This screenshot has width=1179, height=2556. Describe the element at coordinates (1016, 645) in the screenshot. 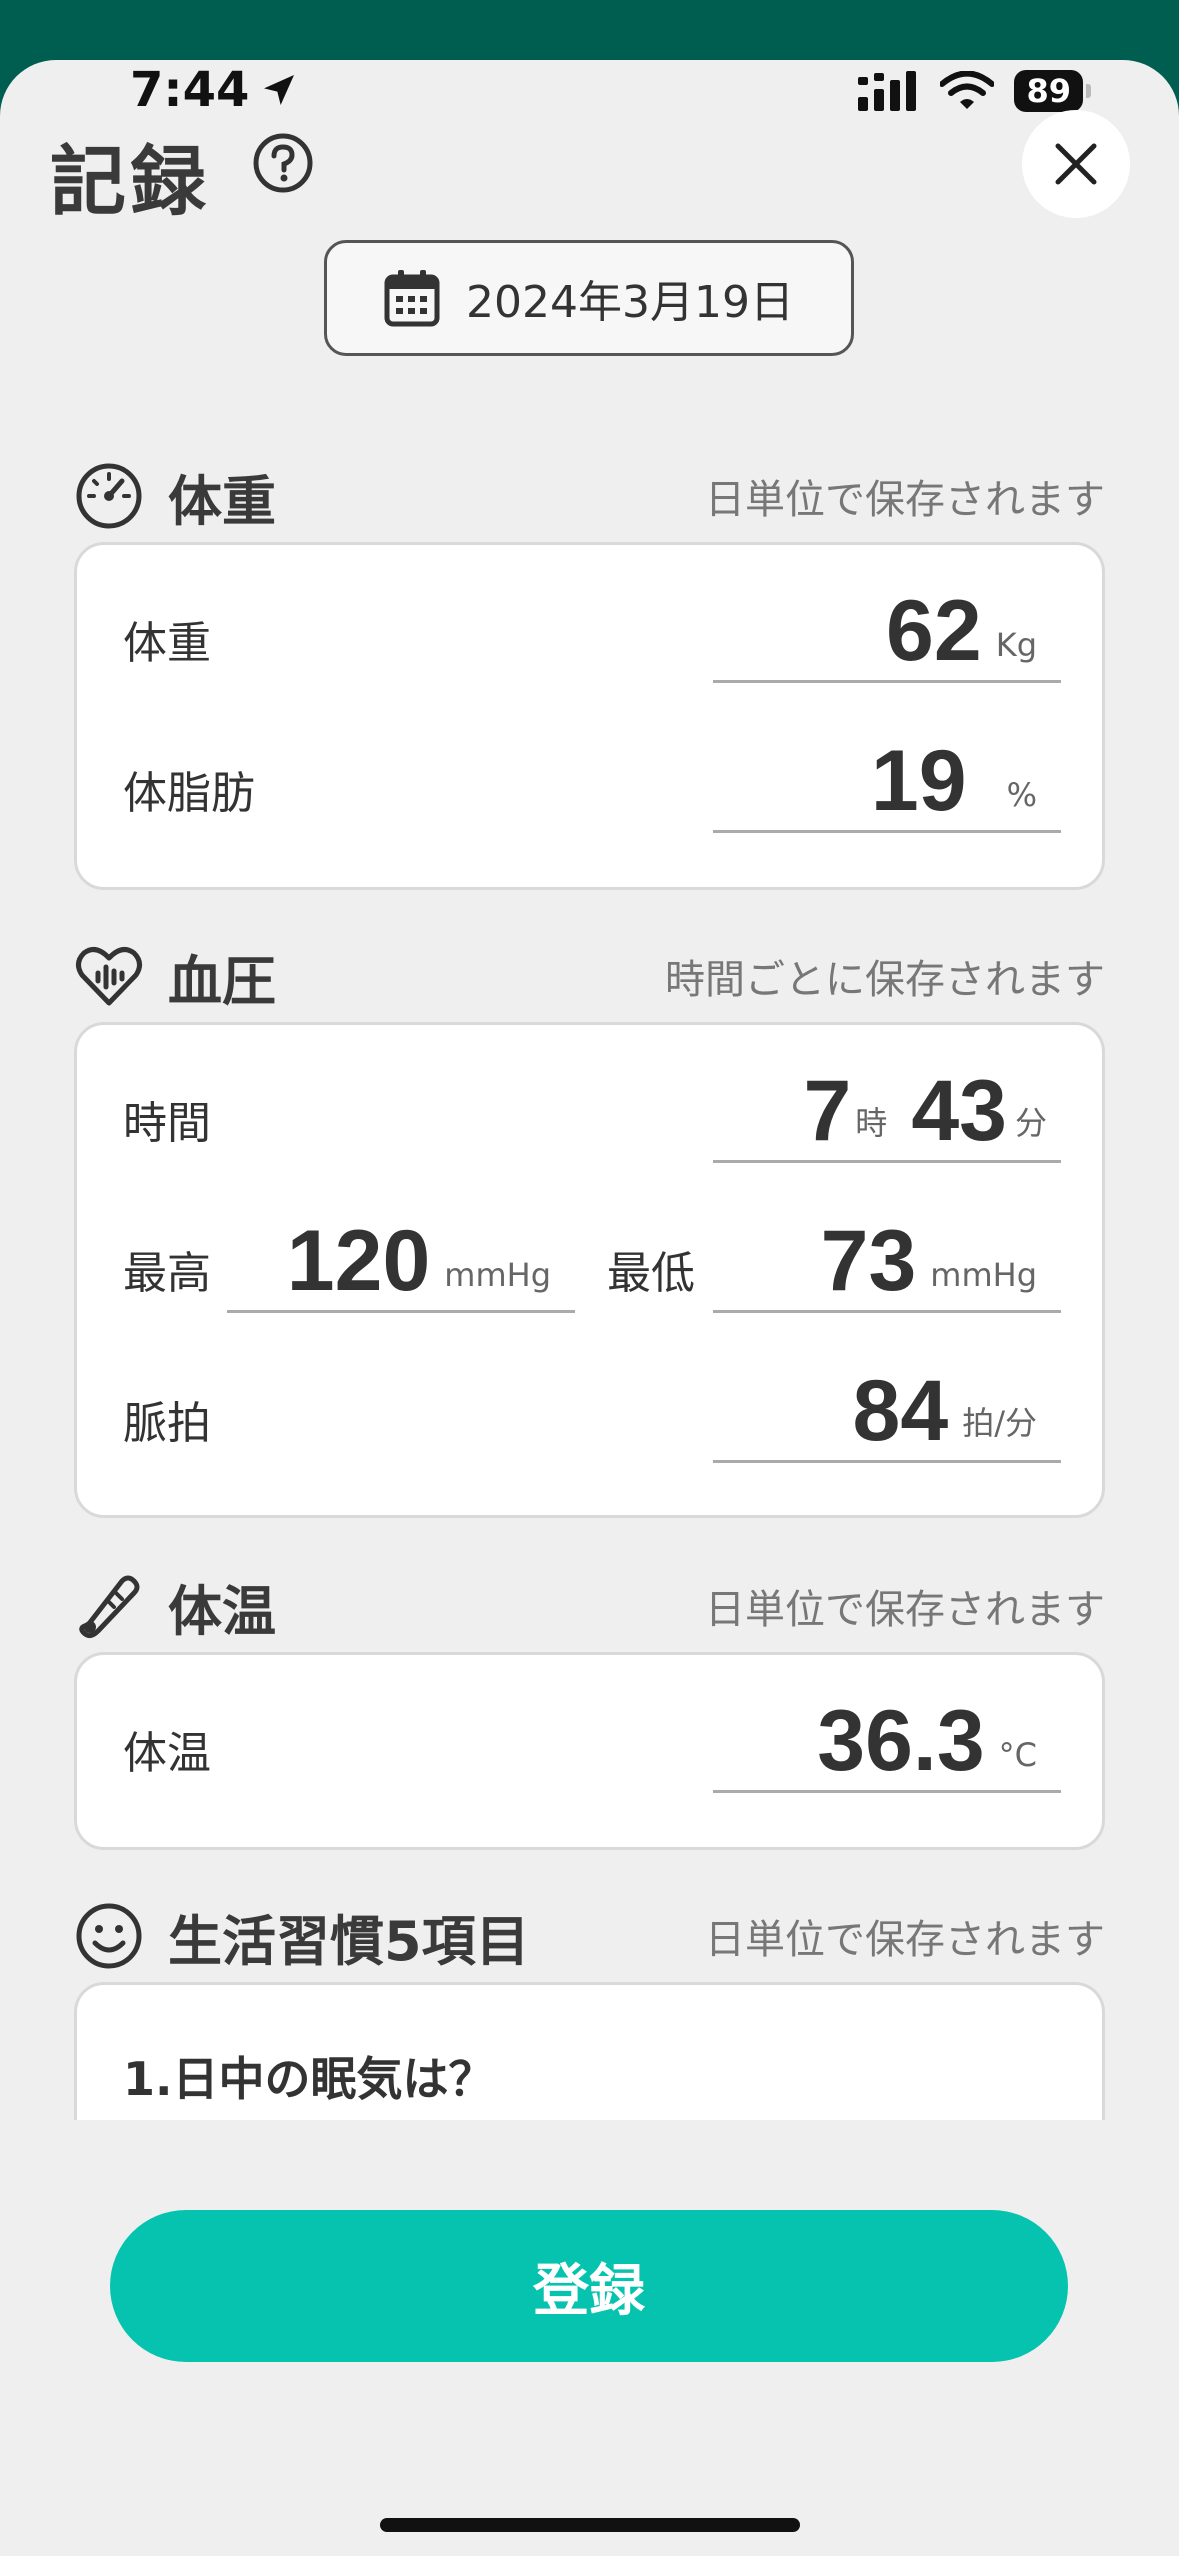

I see `weight-unit: Kg` at that location.